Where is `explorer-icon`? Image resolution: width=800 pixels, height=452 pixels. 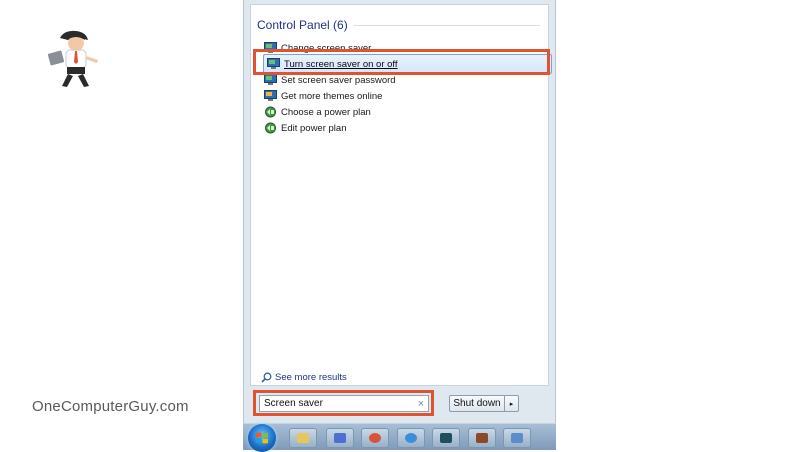 explorer-icon is located at coordinates (303, 438).